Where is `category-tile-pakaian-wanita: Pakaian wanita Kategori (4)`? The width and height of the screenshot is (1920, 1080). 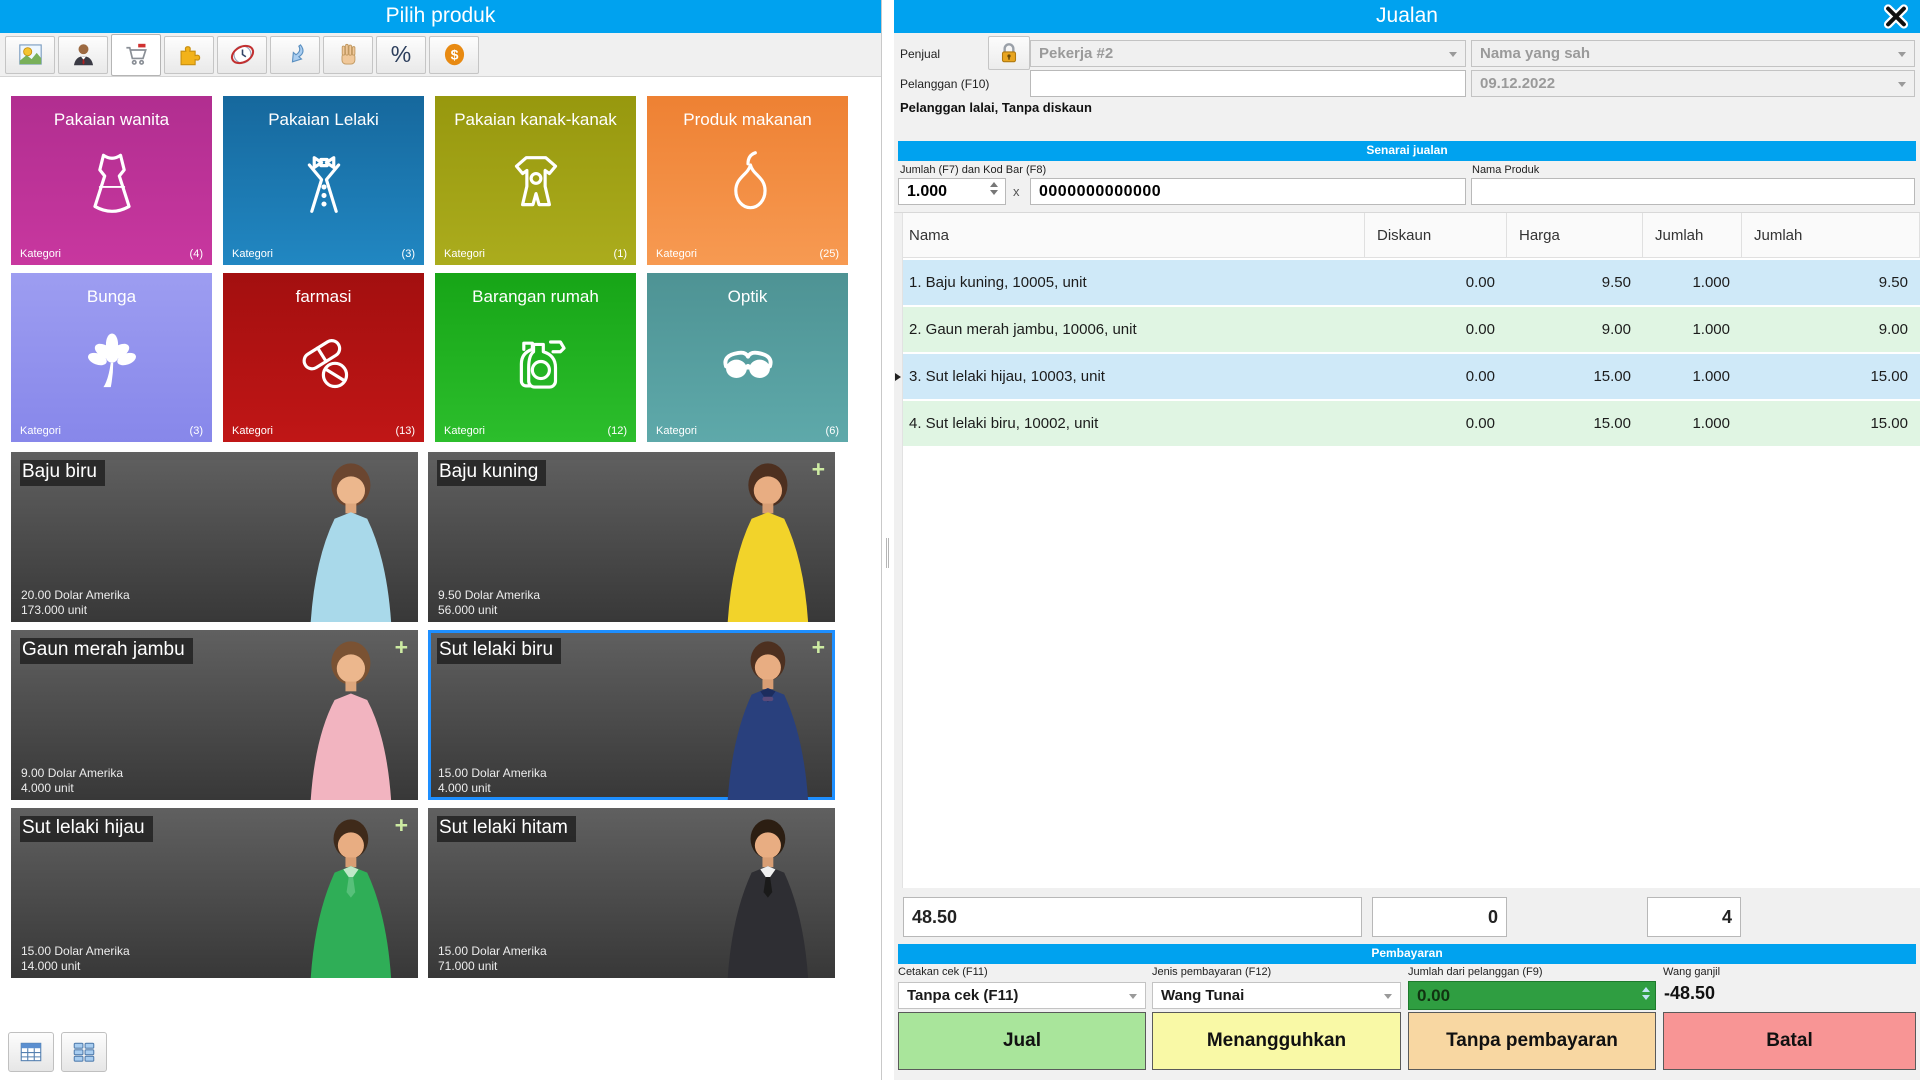 category-tile-pakaian-wanita: Pakaian wanita Kategori (4) is located at coordinates (111, 180).